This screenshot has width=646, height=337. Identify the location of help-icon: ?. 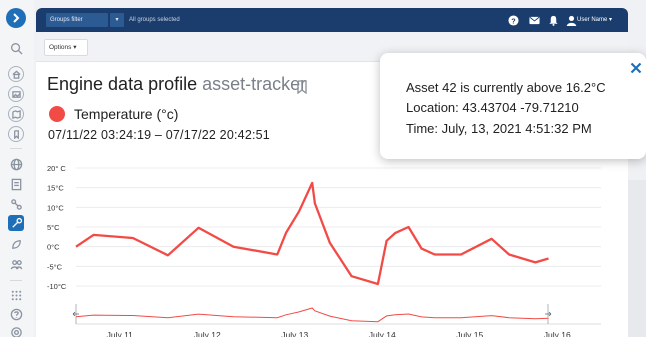
(513, 20).